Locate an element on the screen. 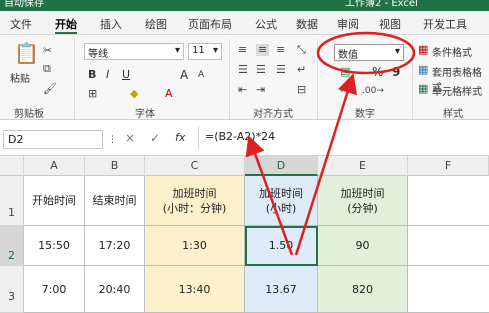 The image size is (489, 313). ribbon-tabs: 文件 开始 插入 绘图 页面布局 公式 数据 审阅 视图 开发工具 is located at coordinates (244, 23).